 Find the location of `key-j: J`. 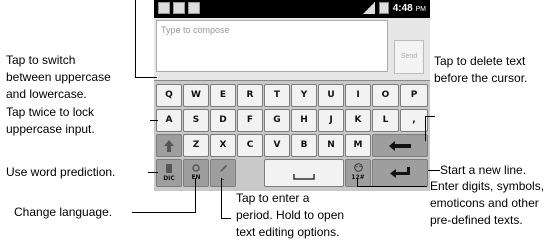

key-j: J is located at coordinates (331, 120).